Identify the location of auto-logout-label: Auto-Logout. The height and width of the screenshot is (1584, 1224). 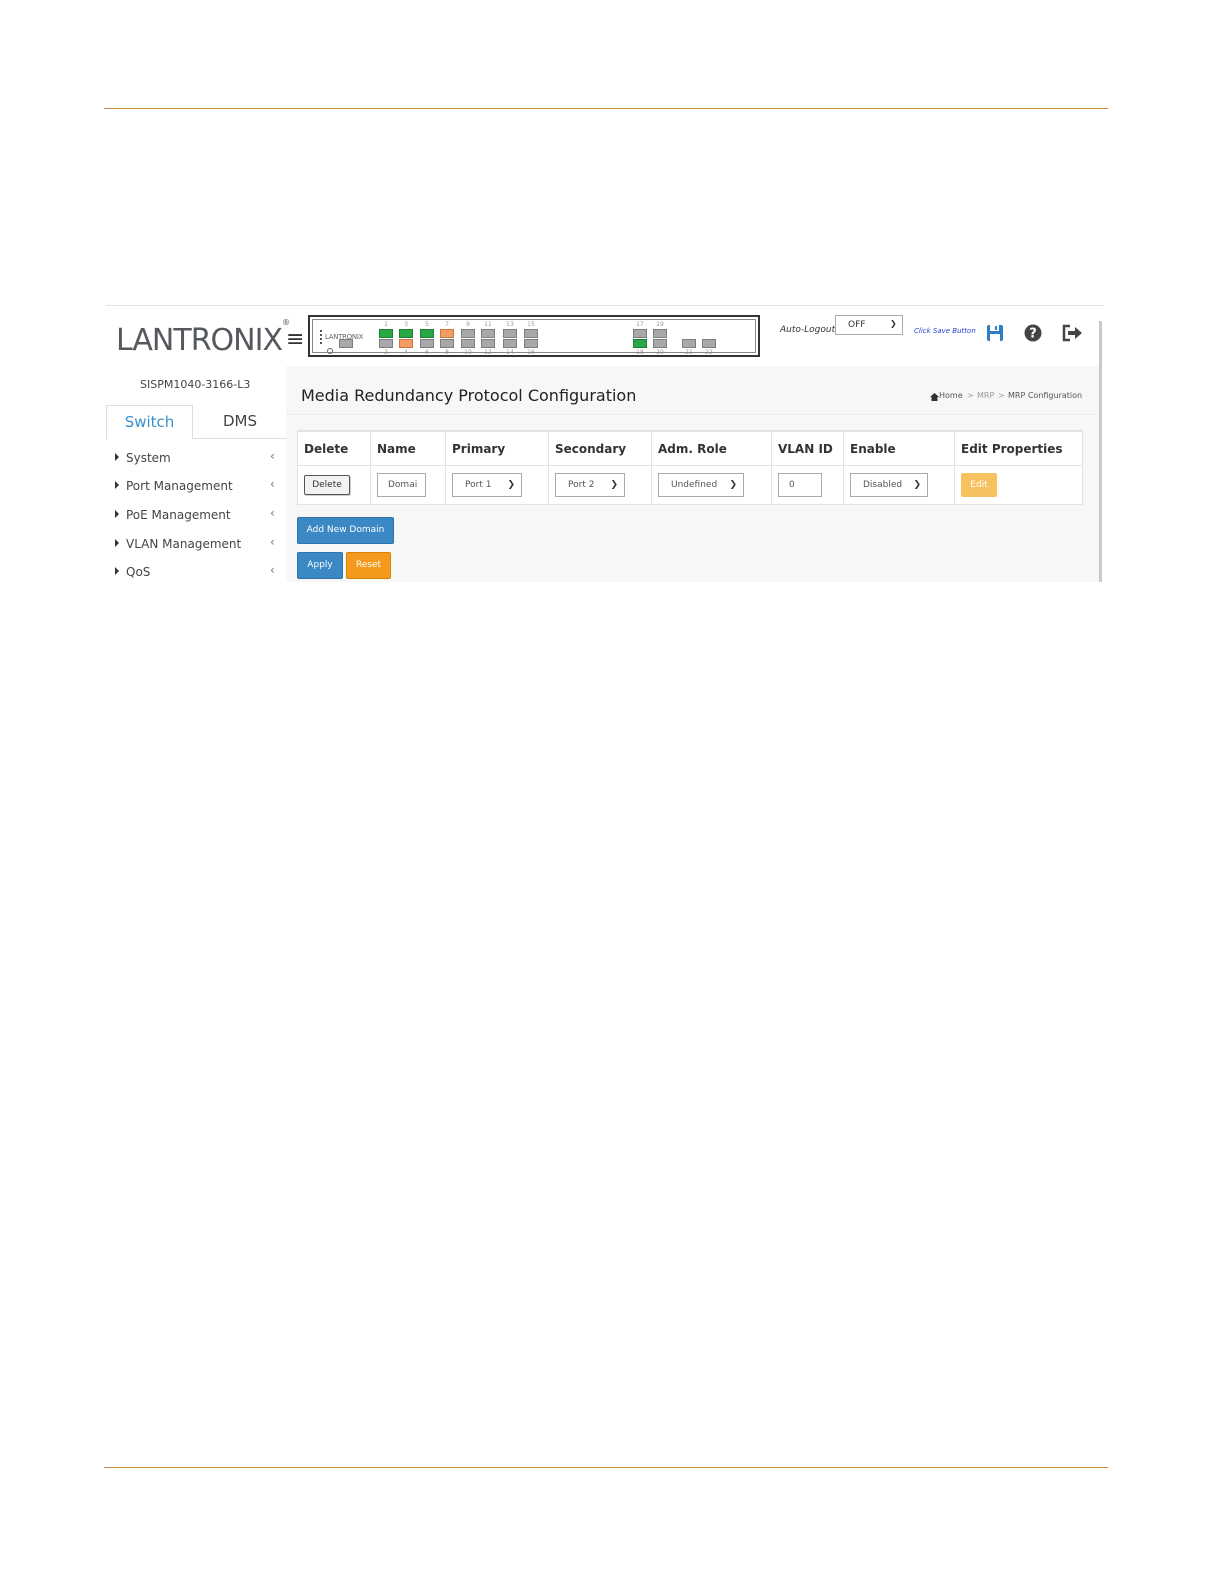
(808, 330).